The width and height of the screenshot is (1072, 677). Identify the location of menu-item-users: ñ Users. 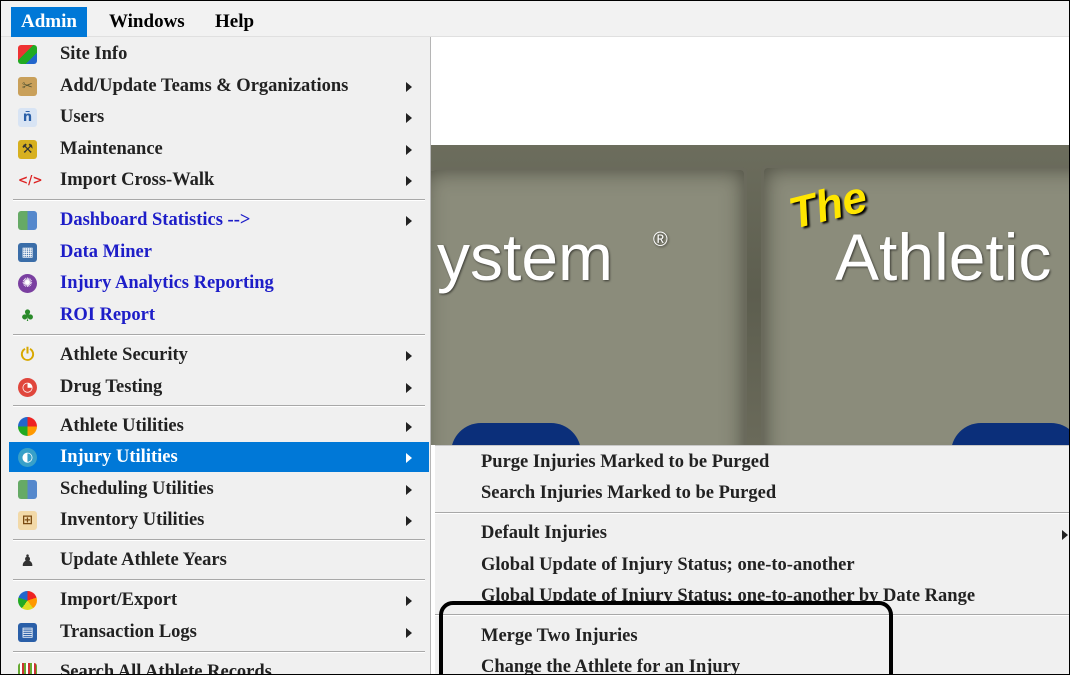
(219, 117).